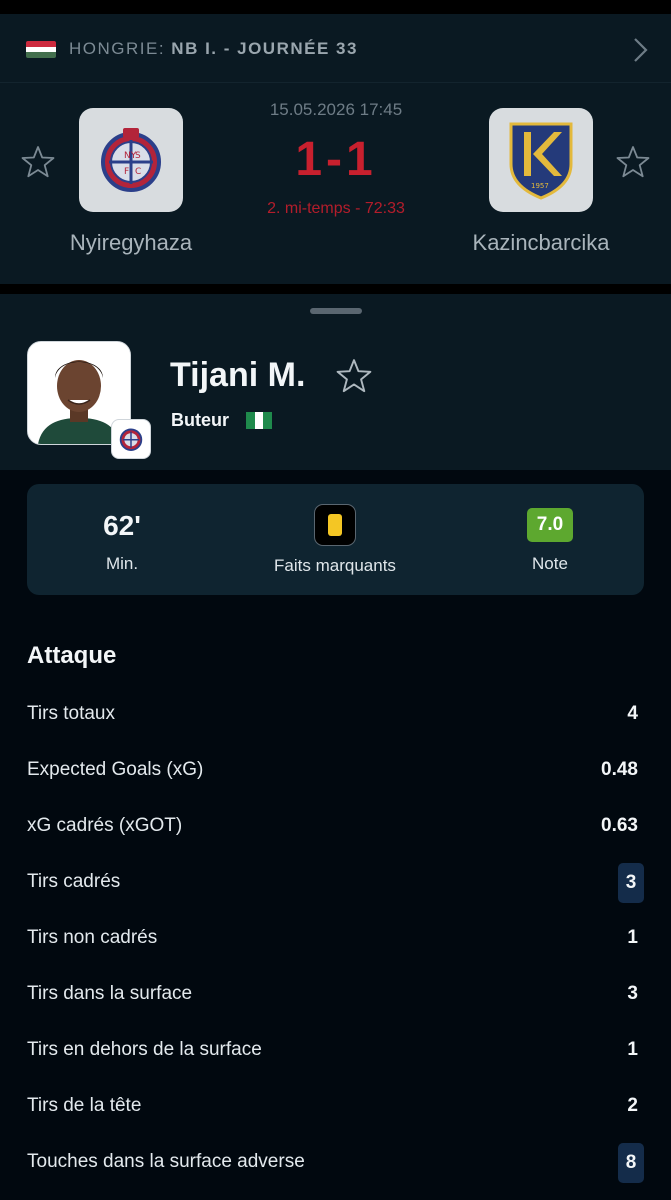  Describe the element at coordinates (619, 825) in the screenshot. I see `stat-value: 0.63` at that location.